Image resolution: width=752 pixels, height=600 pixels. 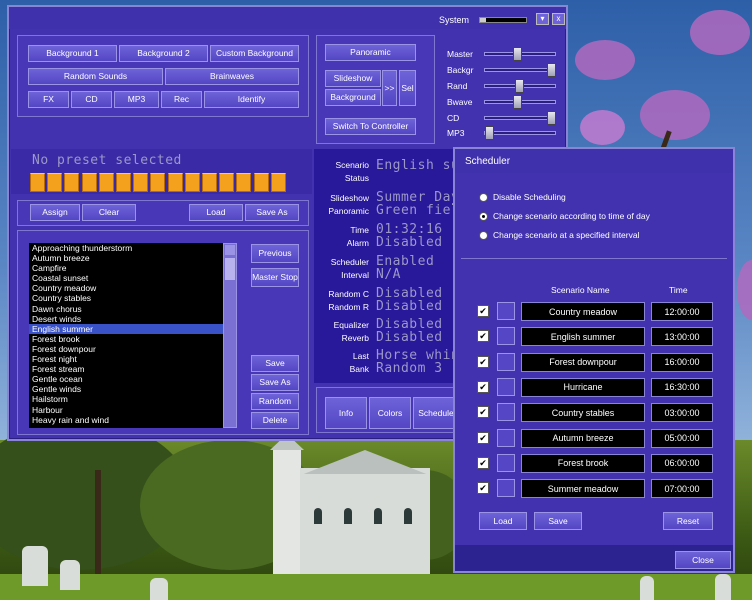 What do you see at coordinates (91, 99) in the screenshot?
I see `cd-button: CD` at bounding box center [91, 99].